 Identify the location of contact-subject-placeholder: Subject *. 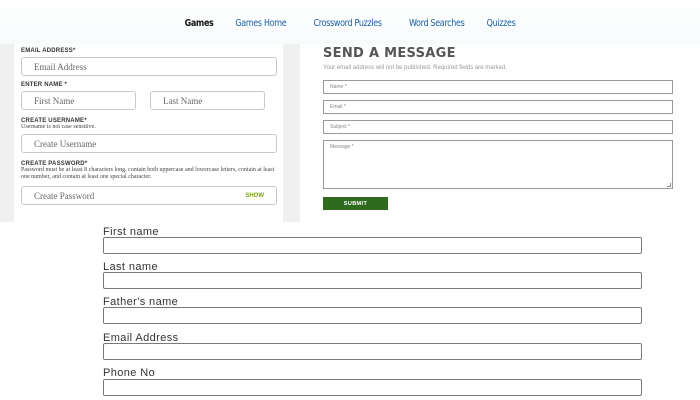
(340, 127).